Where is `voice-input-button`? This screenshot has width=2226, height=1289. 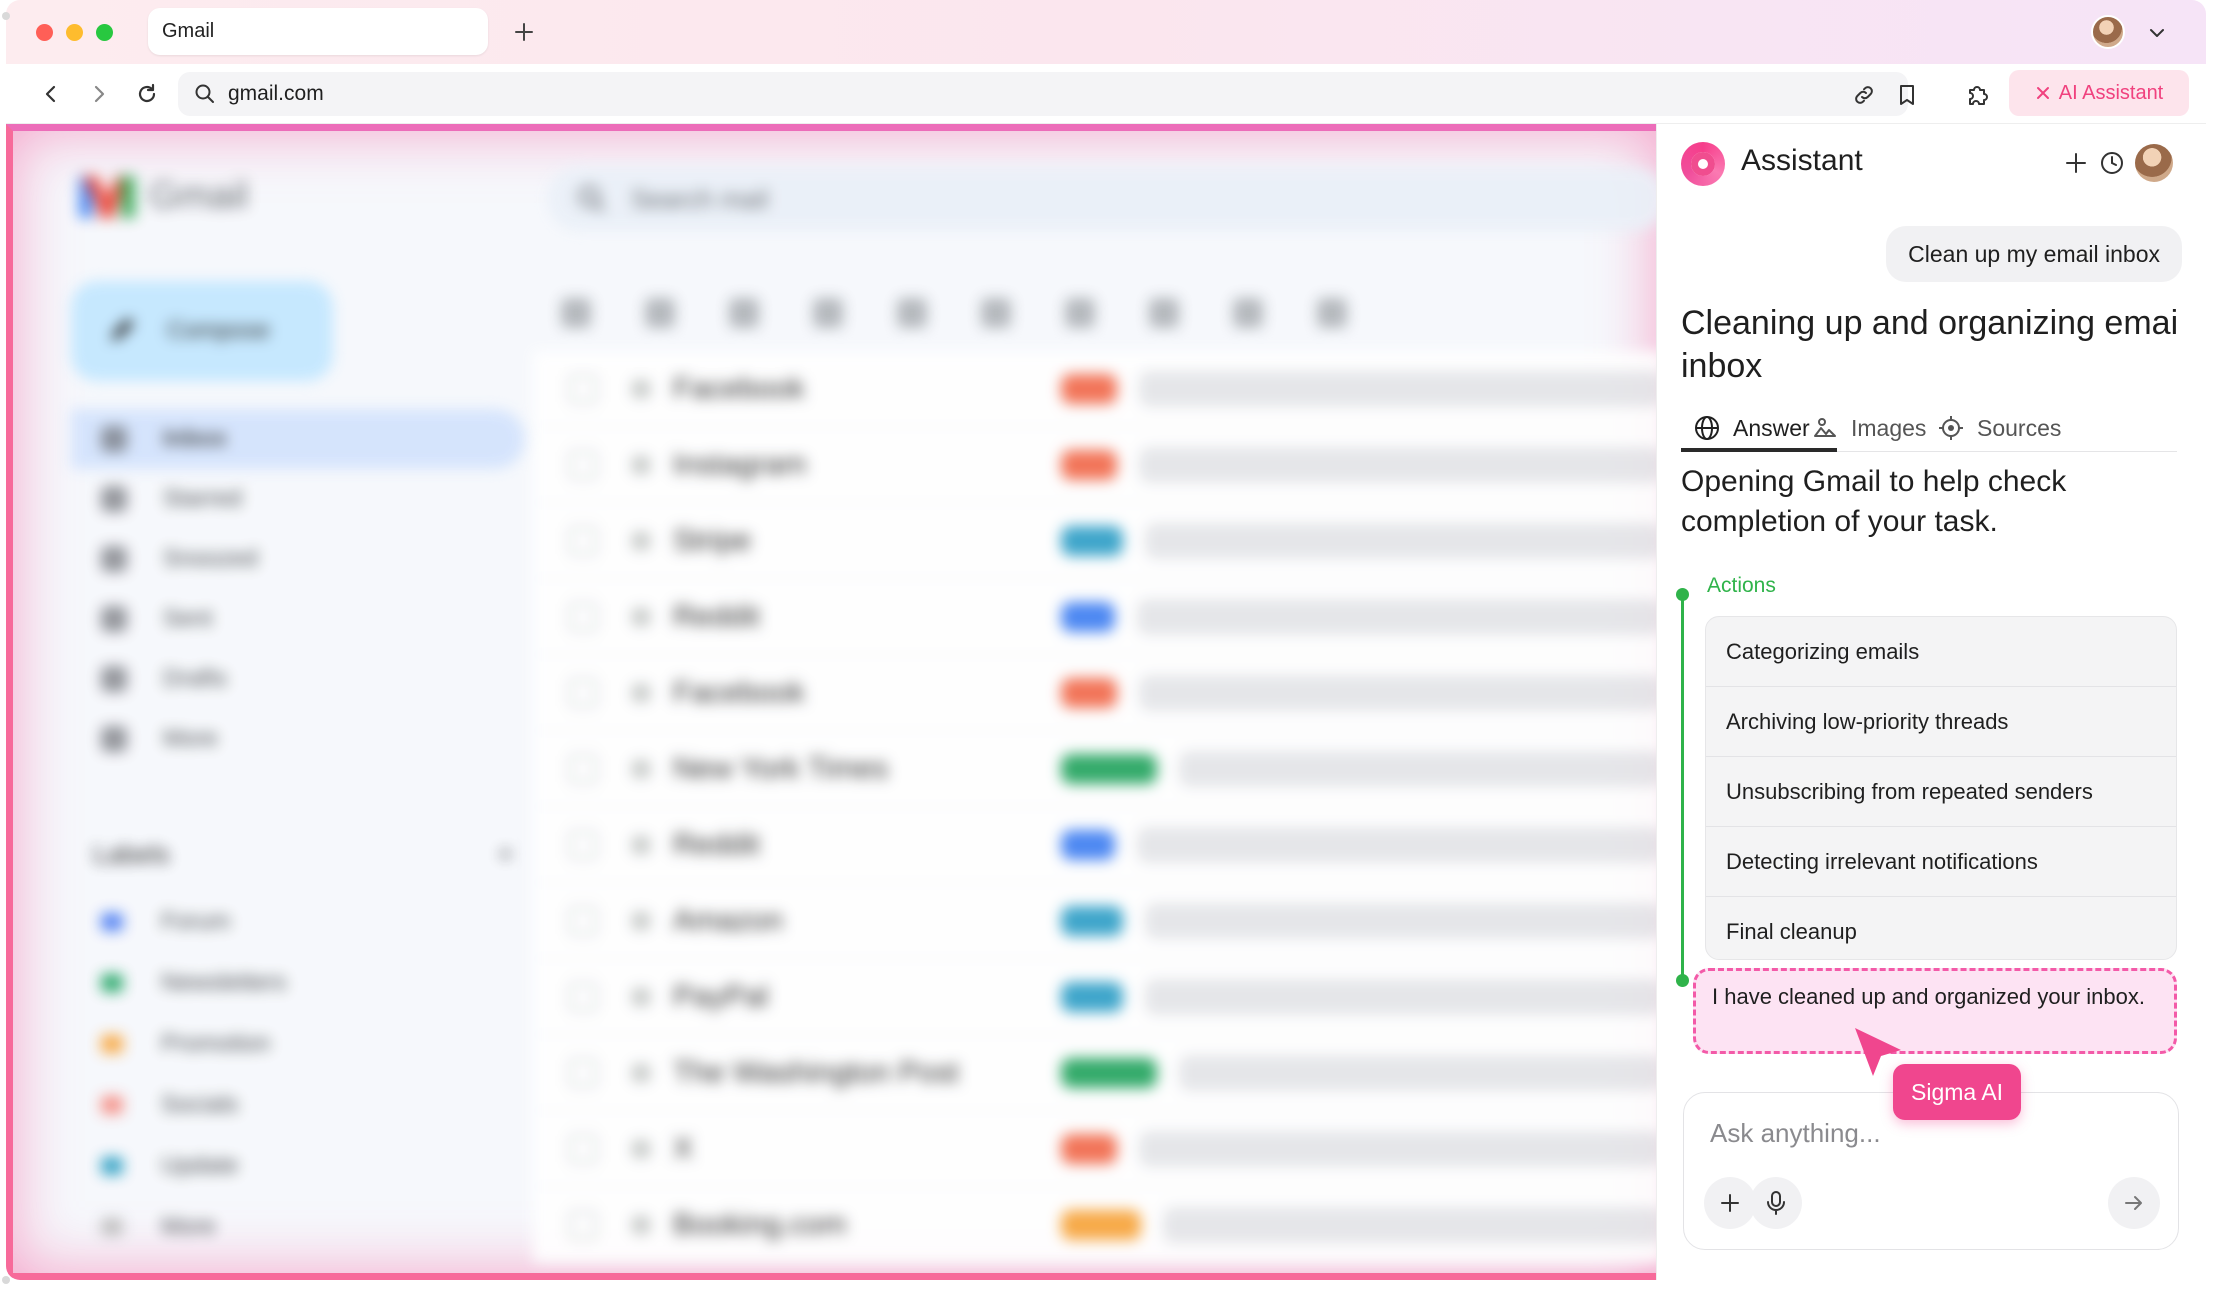 voice-input-button is located at coordinates (1776, 1203).